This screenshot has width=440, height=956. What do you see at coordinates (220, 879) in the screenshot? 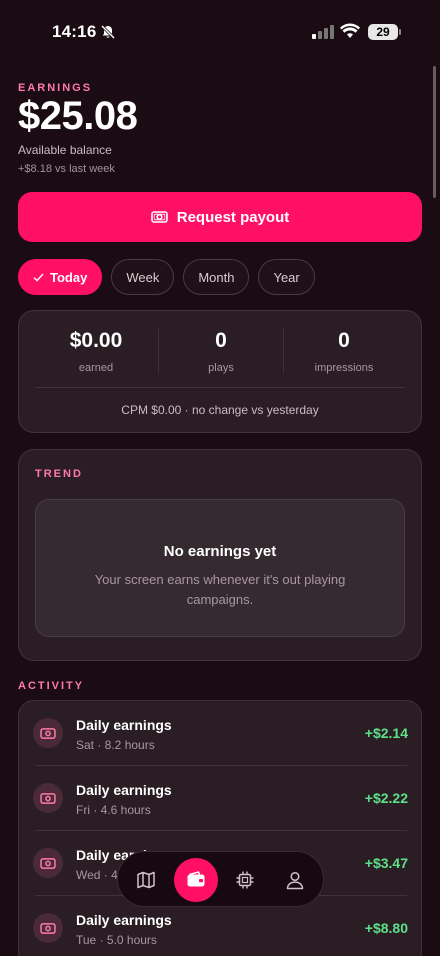
I see `bottom-tab-bar` at bounding box center [220, 879].